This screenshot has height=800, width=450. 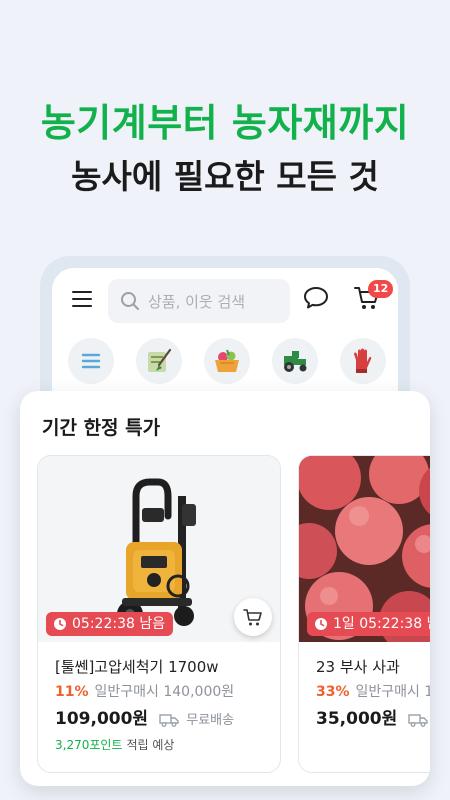 I want to click on category-supplies, so click(x=363, y=361).